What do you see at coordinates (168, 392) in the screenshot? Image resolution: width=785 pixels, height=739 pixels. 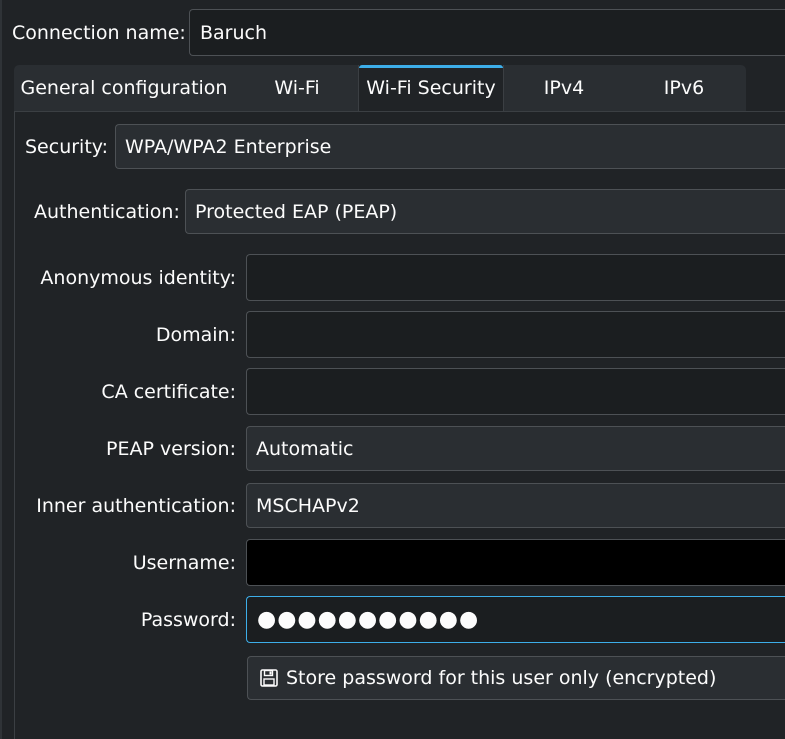 I see `ca-certificate-label: CA certificate:` at bounding box center [168, 392].